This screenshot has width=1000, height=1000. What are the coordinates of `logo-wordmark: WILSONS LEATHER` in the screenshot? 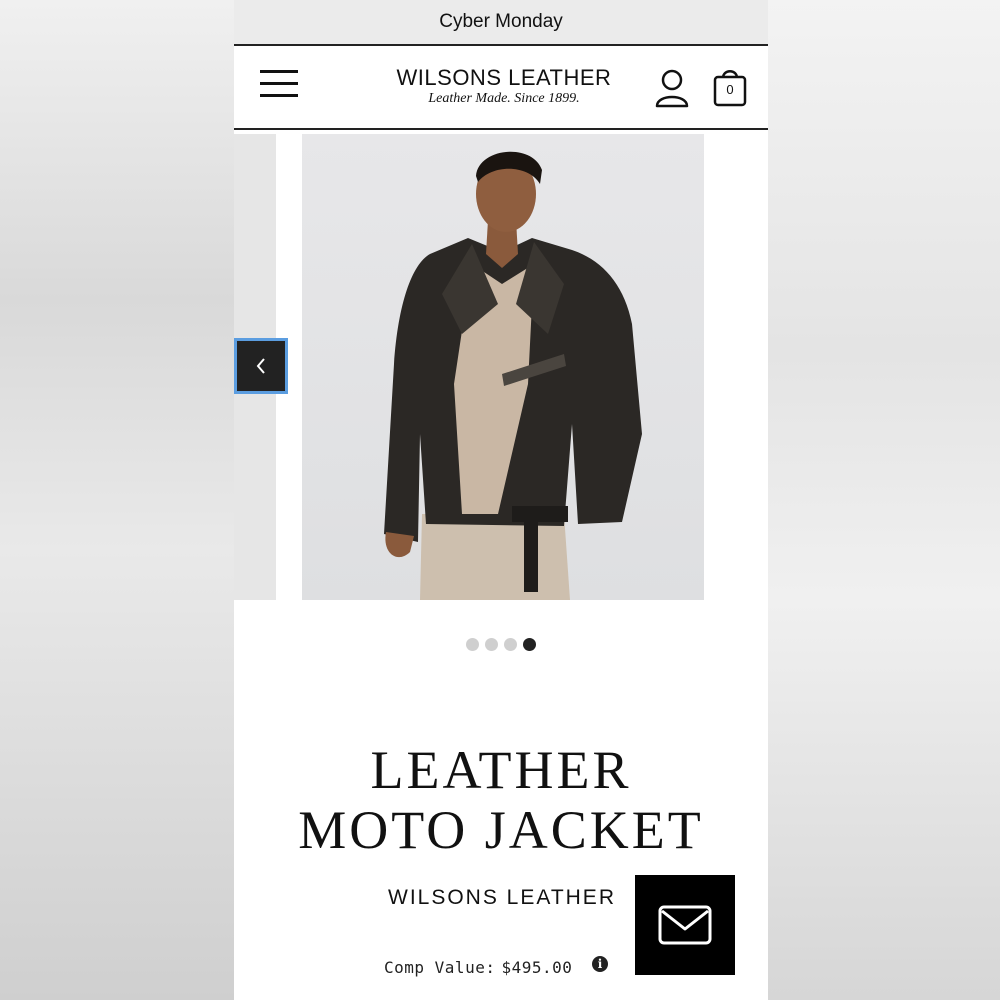 It's located at (504, 77).